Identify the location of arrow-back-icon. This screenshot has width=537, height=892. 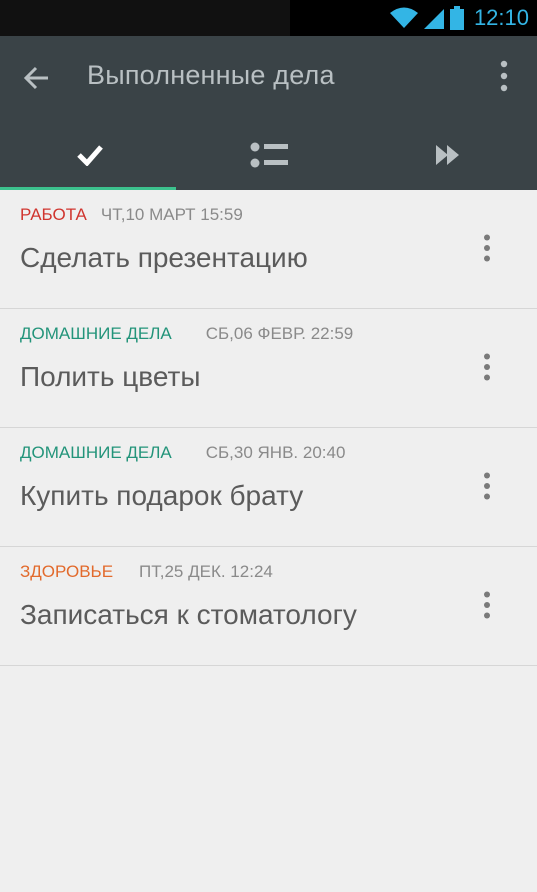
(37, 78).